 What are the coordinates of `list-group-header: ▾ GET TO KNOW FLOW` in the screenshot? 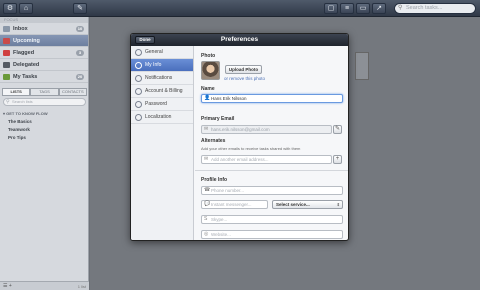 It's located at (25, 113).